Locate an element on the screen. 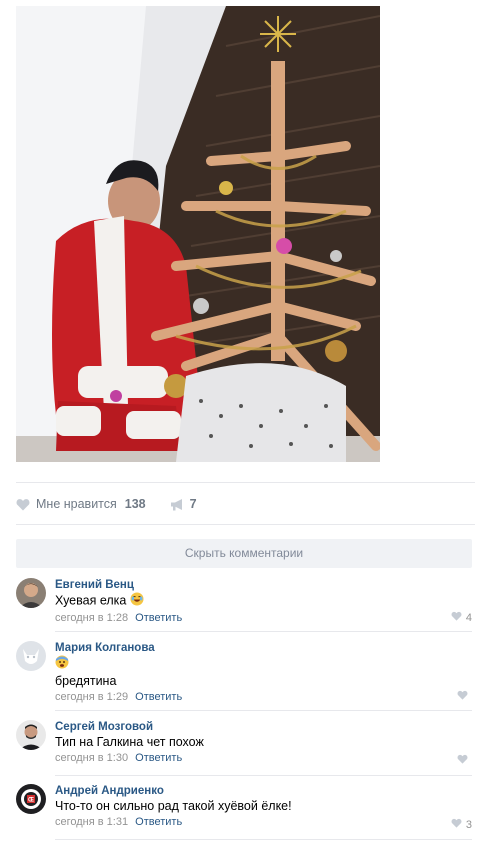 The height and width of the screenshot is (846, 491). actions-top-divider is located at coordinates (245, 482).